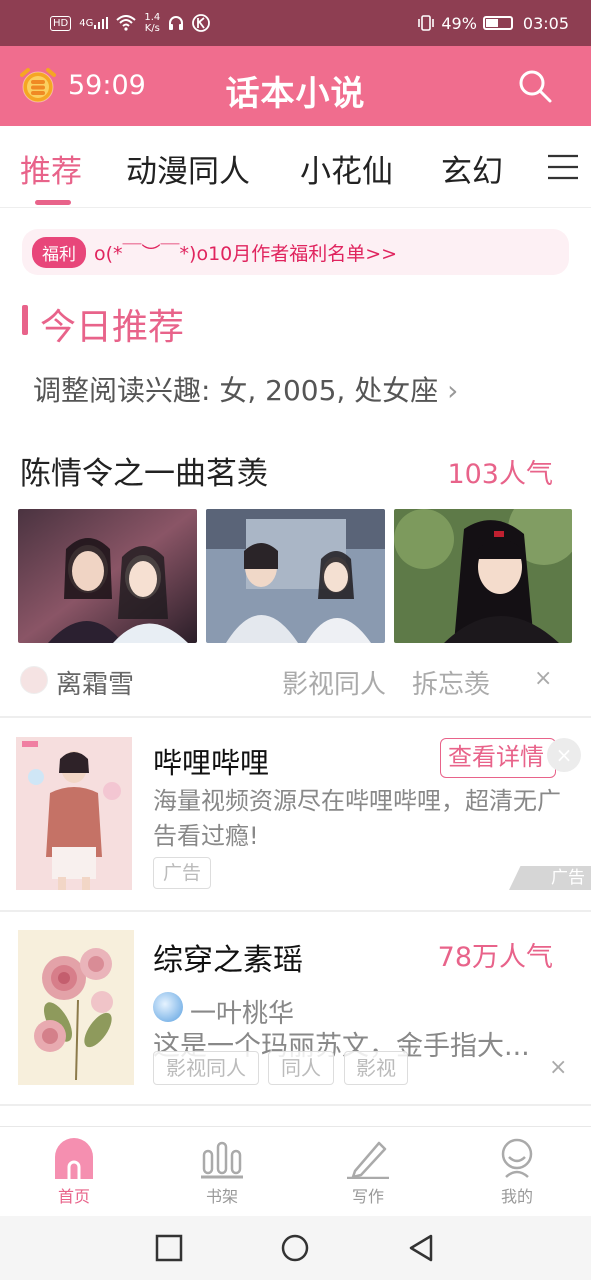  I want to click on tab-recommend: 推荐, so click(51, 168).